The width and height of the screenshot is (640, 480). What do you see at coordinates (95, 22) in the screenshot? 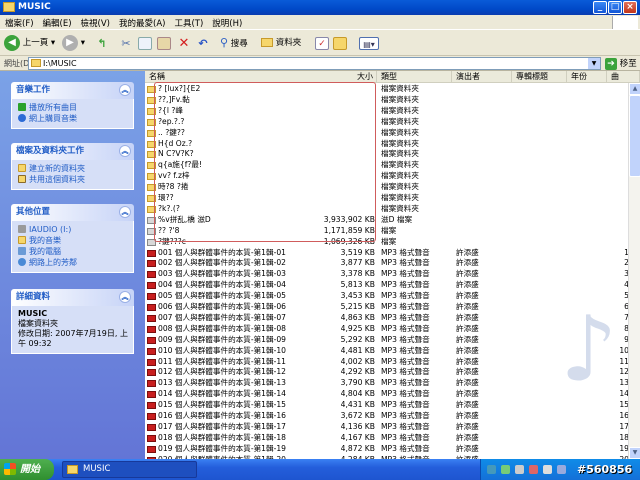
I see `menu-view: 檢視(V)` at bounding box center [95, 22].